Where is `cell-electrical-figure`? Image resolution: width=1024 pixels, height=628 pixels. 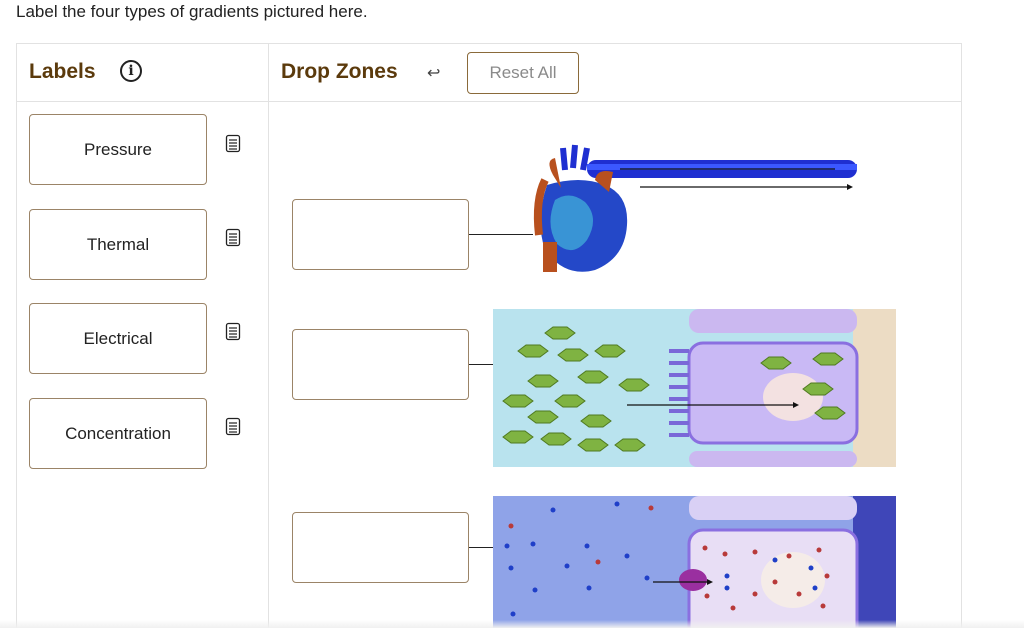 cell-electrical-figure is located at coordinates (694, 562).